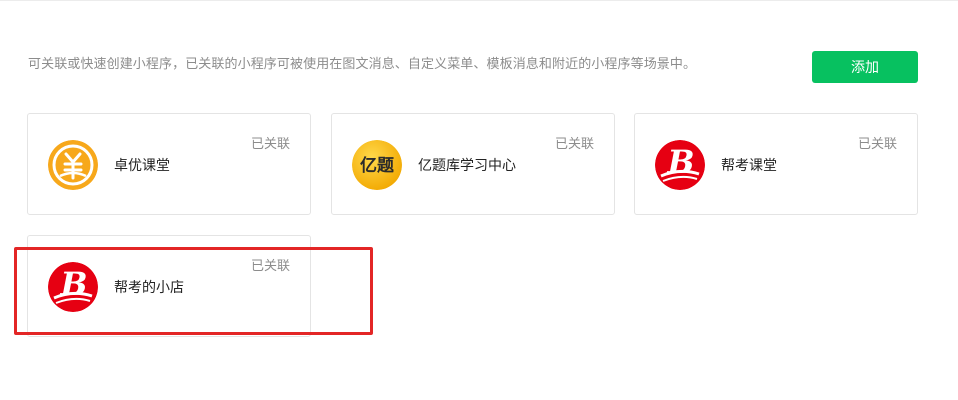 The width and height of the screenshot is (958, 400). What do you see at coordinates (149, 288) in the screenshot?
I see `mini-program-name: 帮考的小店` at bounding box center [149, 288].